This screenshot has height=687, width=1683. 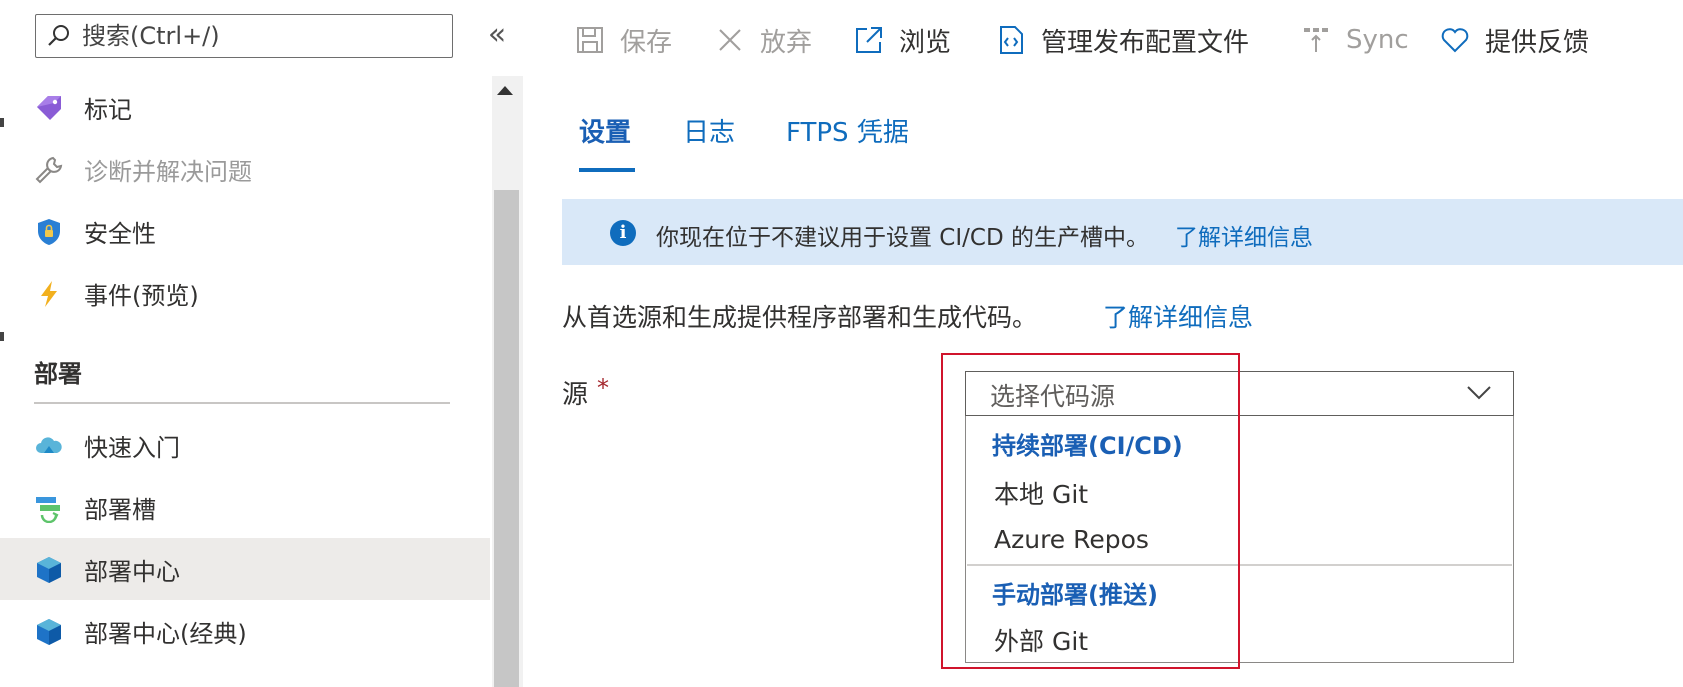 What do you see at coordinates (506, 438) in the screenshot?
I see `scrollbar-thumb` at bounding box center [506, 438].